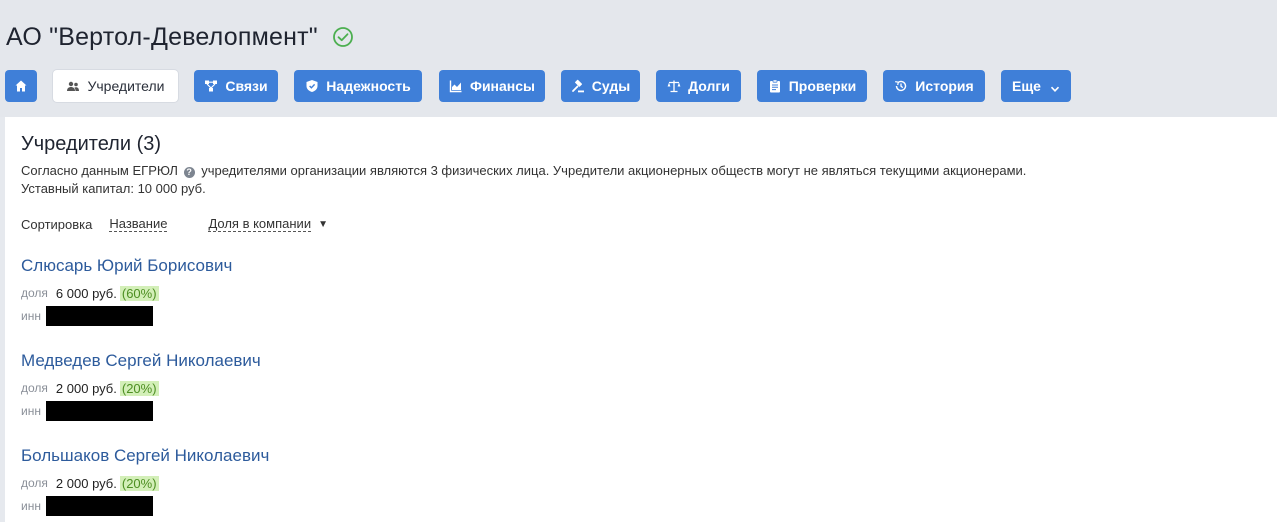  I want to click on tab-label: Надежность, so click(368, 86).